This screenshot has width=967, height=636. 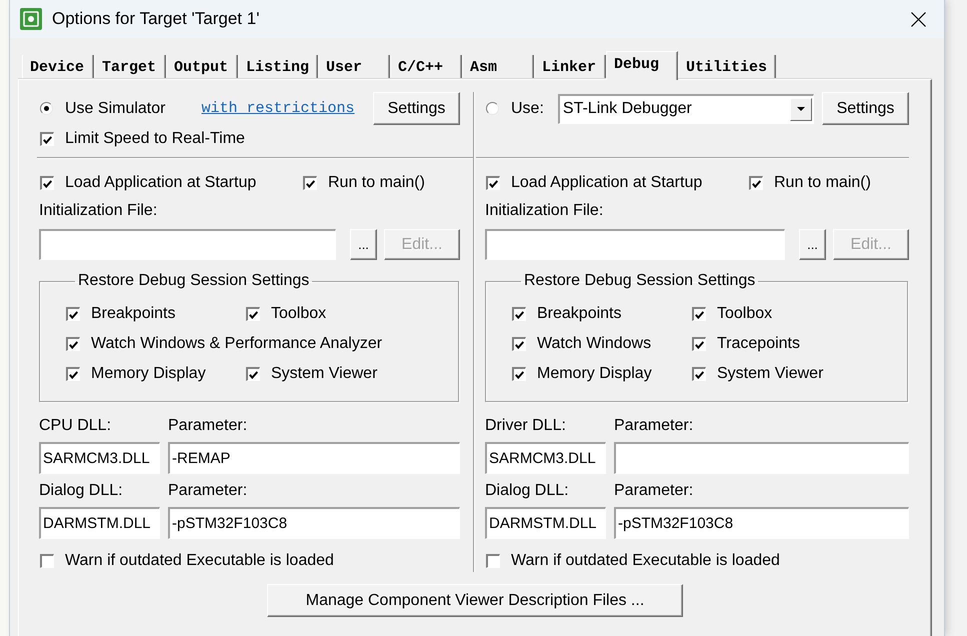 What do you see at coordinates (115, 109) in the screenshot?
I see `radio-label: Use Simulator` at bounding box center [115, 109].